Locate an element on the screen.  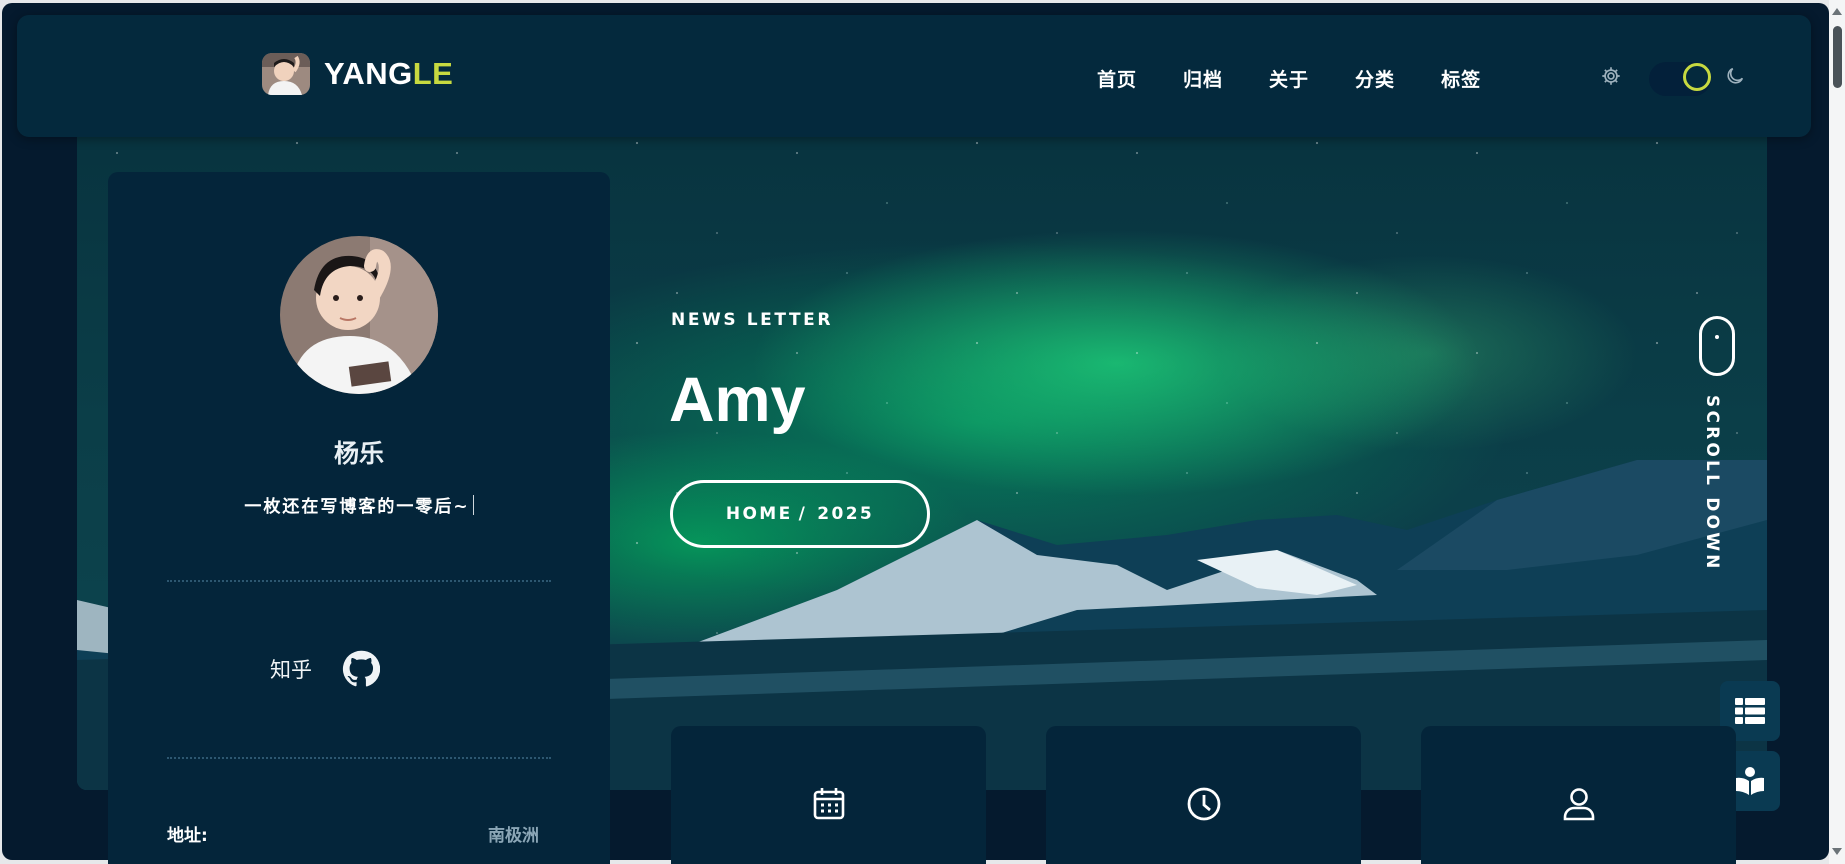
profile-name: 杨乐 is located at coordinates (358, 453).